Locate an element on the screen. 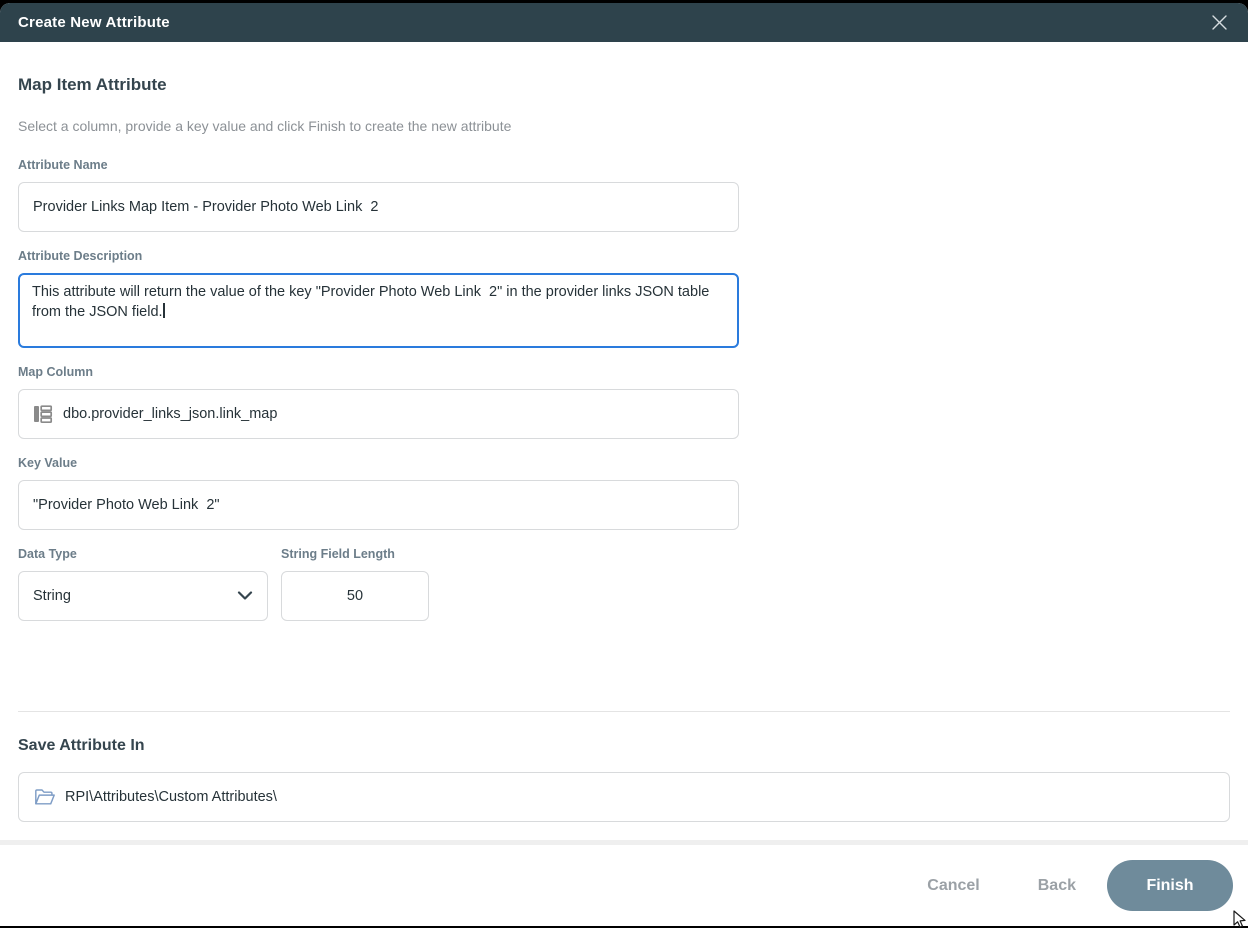 The image size is (1248, 928). data-type-value: String is located at coordinates (52, 596).